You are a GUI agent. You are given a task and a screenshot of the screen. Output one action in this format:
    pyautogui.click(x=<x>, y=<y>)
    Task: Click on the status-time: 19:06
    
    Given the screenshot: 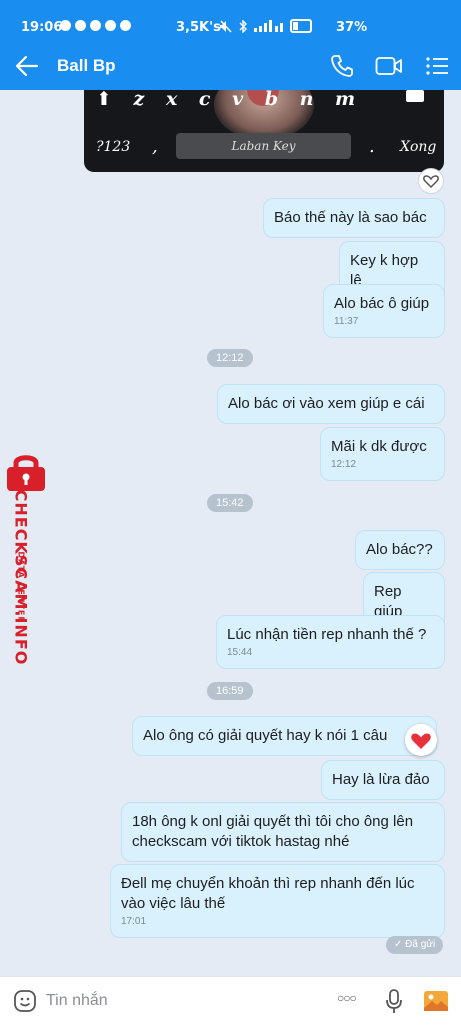 What is the action you would take?
    pyautogui.click(x=42, y=27)
    